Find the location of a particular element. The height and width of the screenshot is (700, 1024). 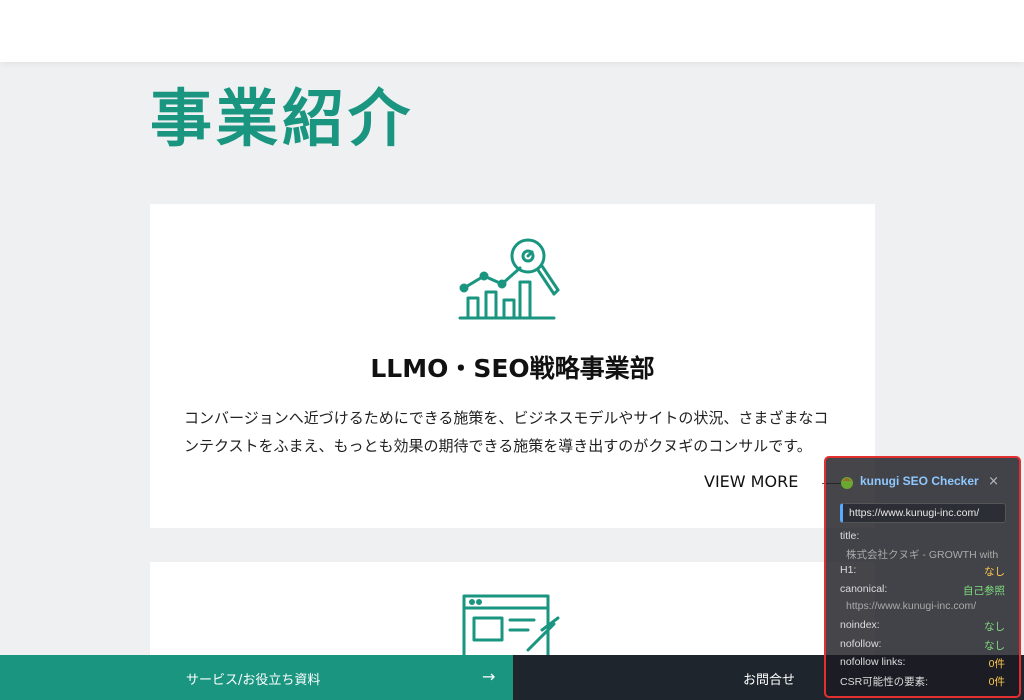

nofollow-links-value: 0件 is located at coordinates (996, 664).